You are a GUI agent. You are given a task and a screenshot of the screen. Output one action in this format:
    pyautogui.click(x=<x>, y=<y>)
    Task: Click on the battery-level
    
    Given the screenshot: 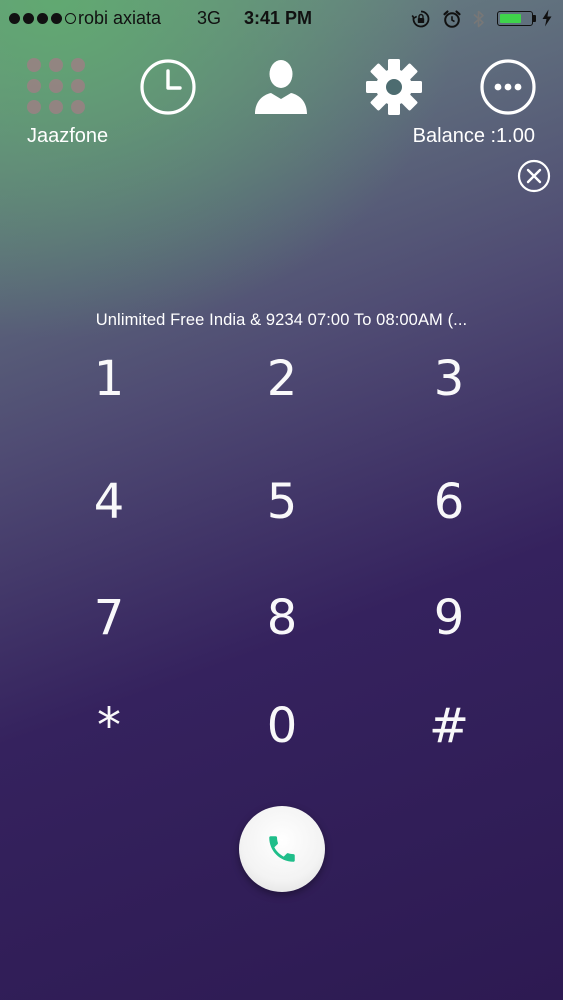 What is the action you would take?
    pyautogui.click(x=510, y=18)
    